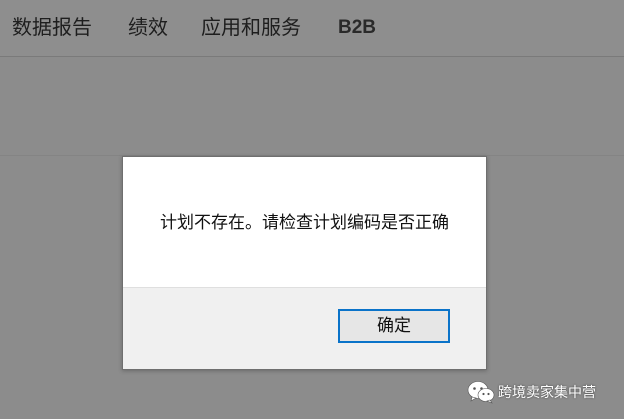  Describe the element at coordinates (481, 392) in the screenshot. I see `wechat-icon` at that location.